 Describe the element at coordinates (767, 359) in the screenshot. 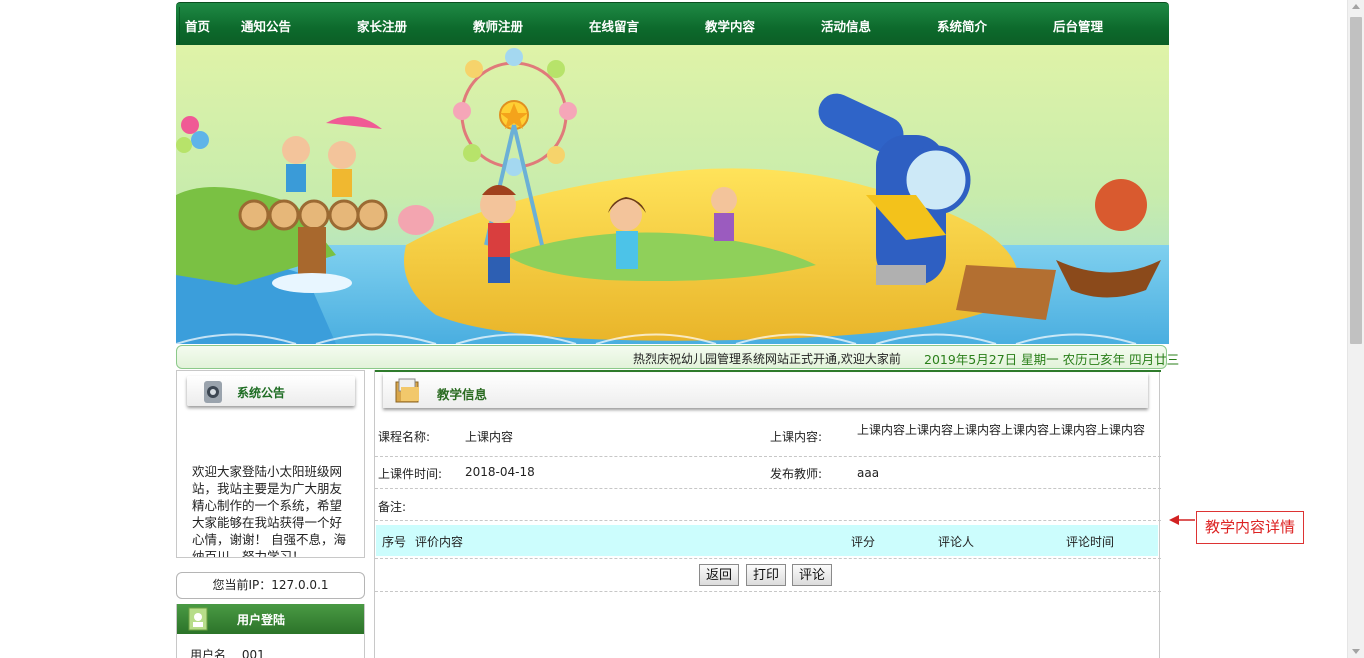

I see `ticker-message: 热烈庆祝幼儿园管理系统网站正式开通,欢迎大家前` at that location.